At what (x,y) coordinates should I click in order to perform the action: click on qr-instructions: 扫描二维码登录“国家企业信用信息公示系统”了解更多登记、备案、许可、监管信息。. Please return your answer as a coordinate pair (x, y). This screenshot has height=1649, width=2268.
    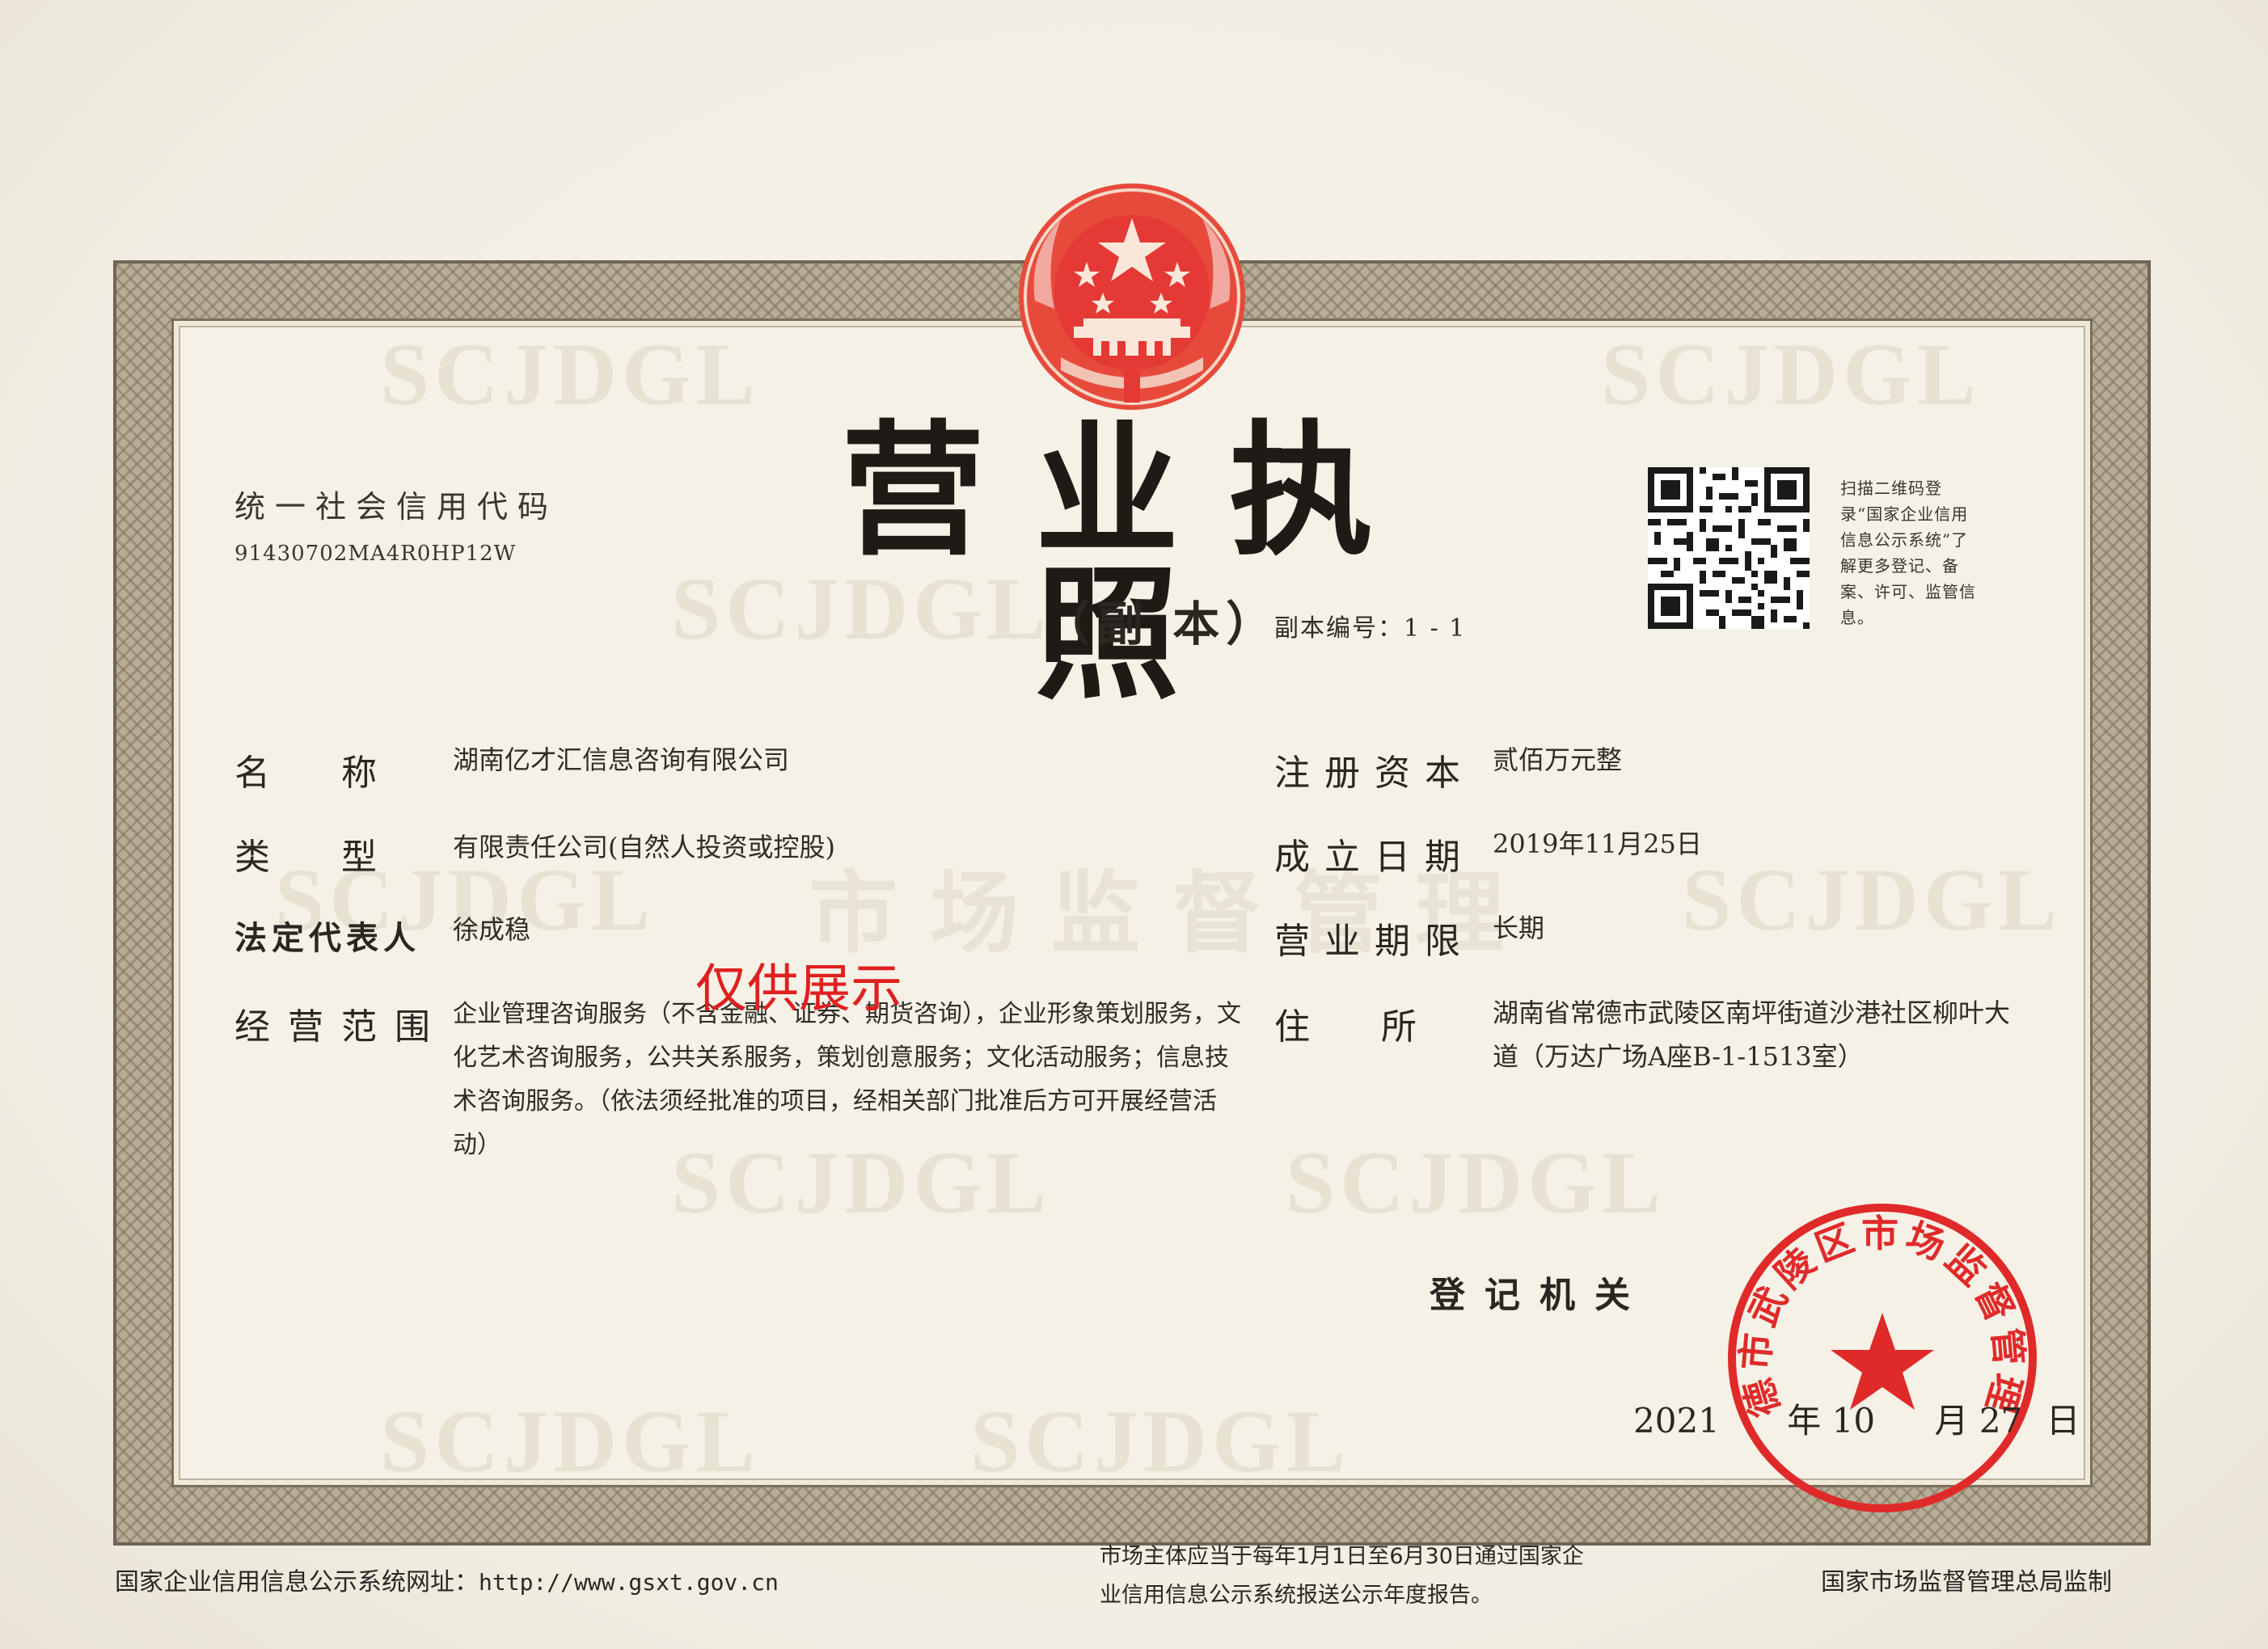
    Looking at the image, I should click on (1908, 553).